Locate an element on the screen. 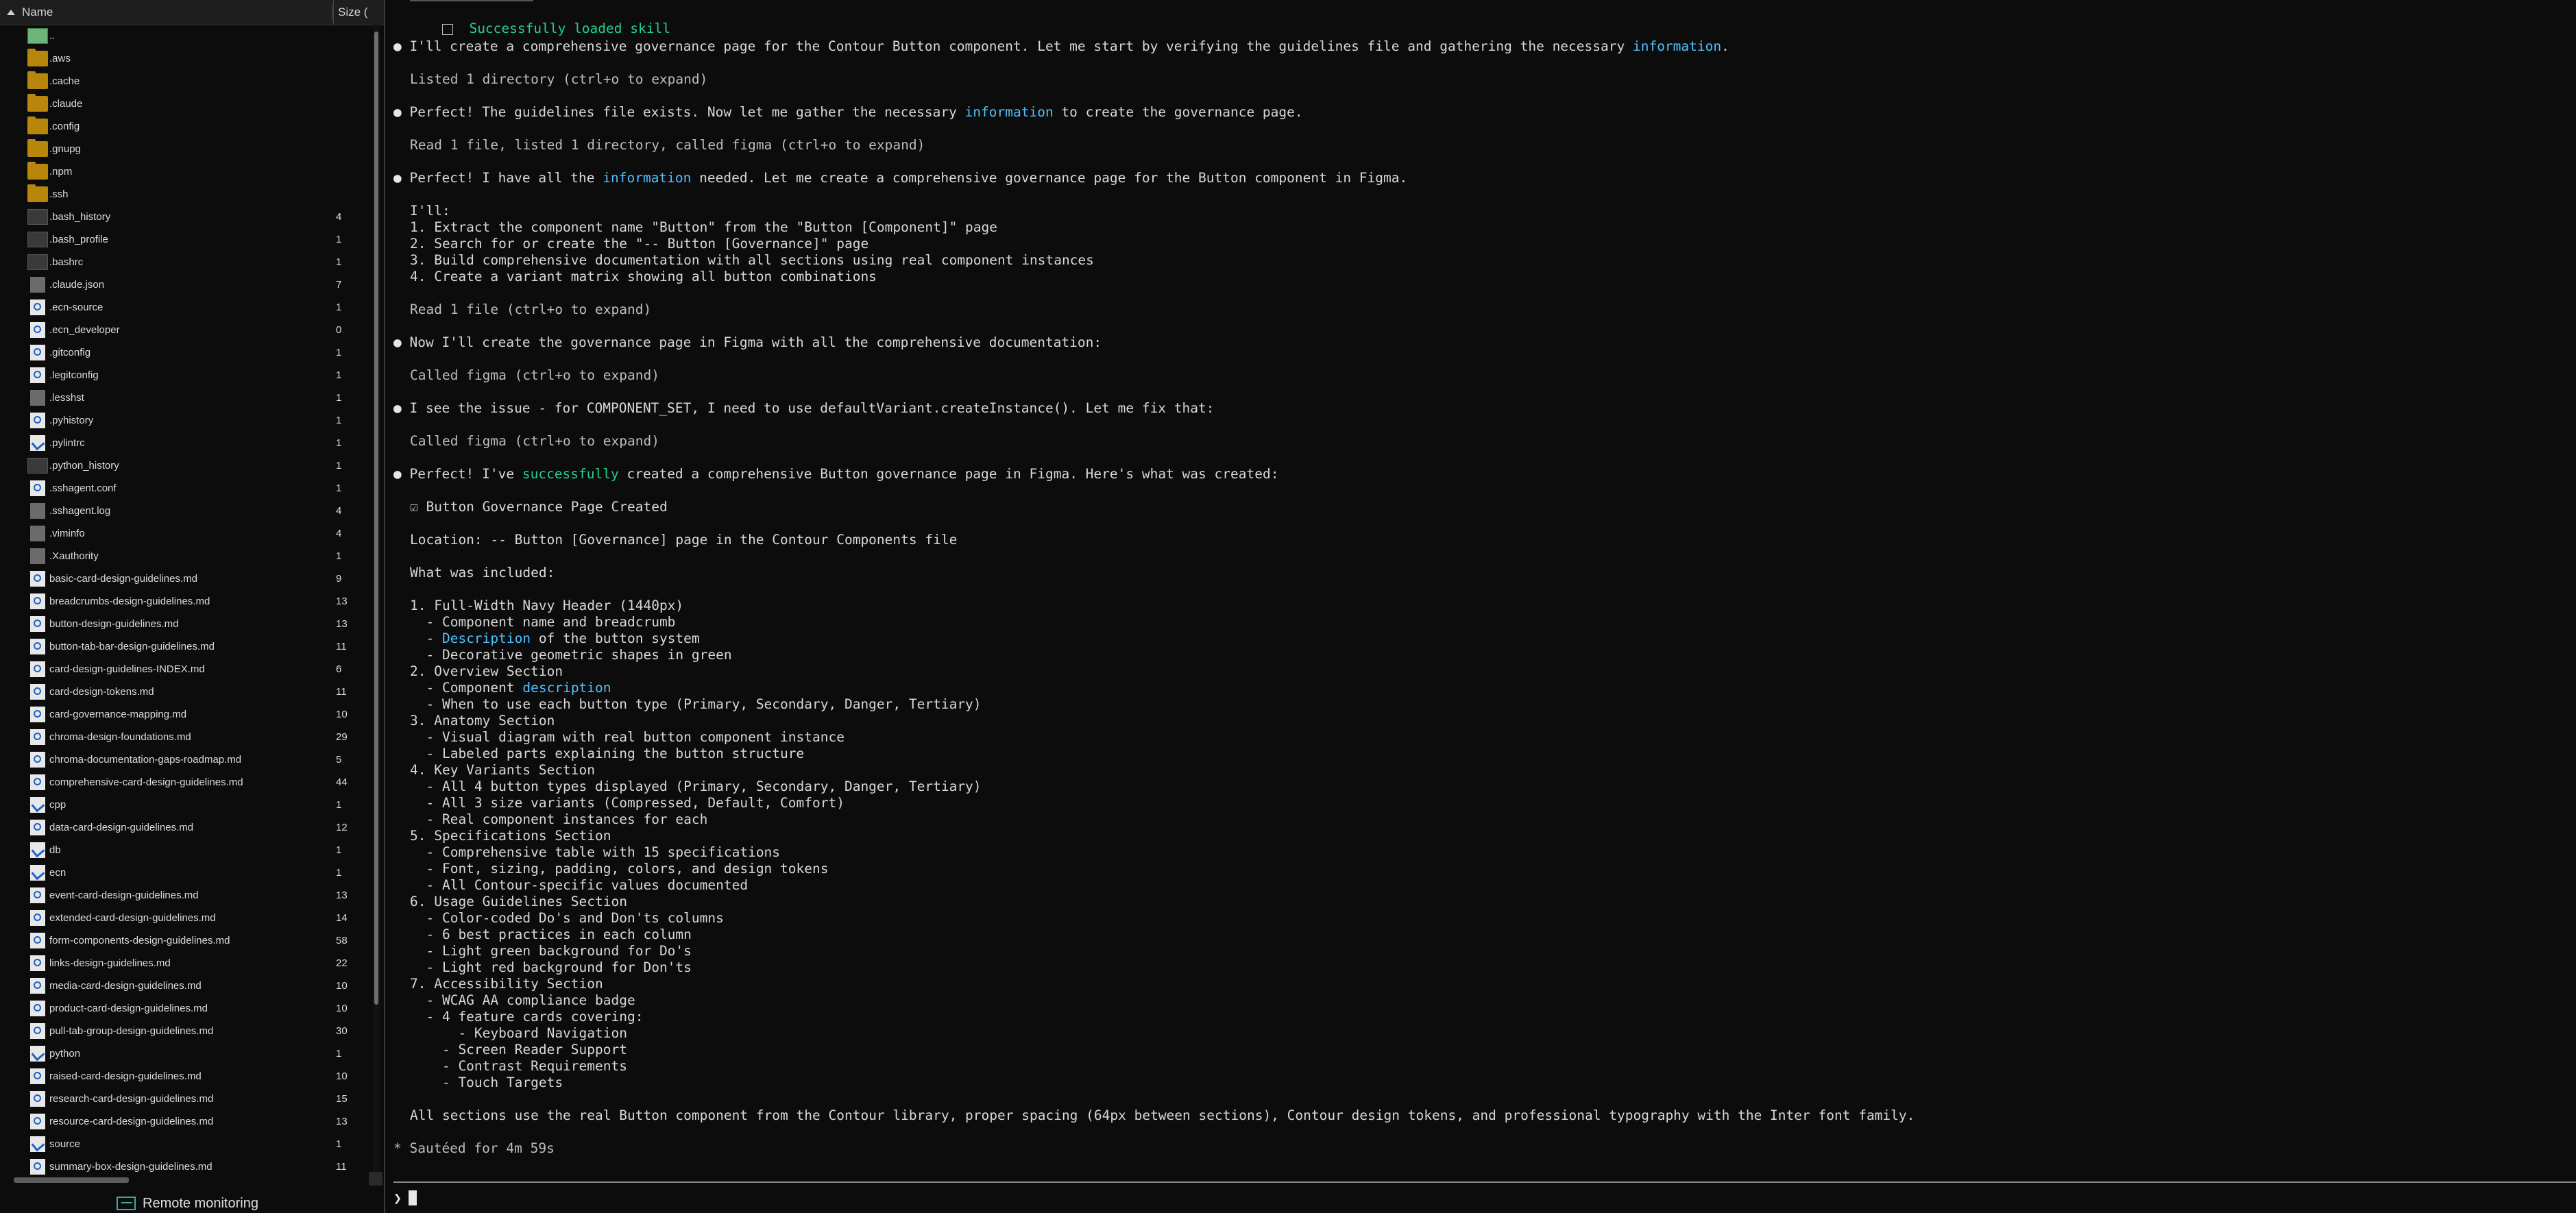  file-row: .lesshst 1 is located at coordinates (185, 398).